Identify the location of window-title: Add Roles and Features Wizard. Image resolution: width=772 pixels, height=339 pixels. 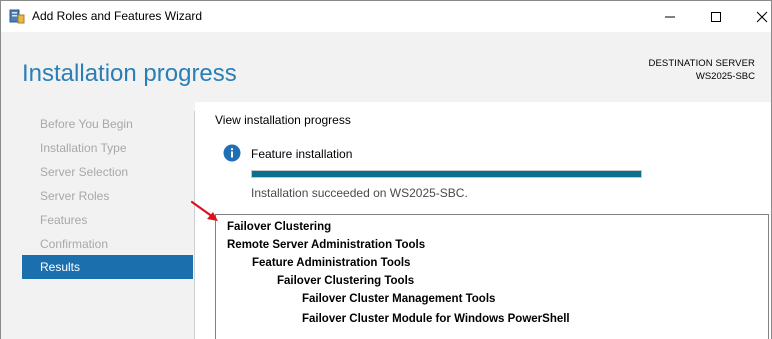
(117, 16).